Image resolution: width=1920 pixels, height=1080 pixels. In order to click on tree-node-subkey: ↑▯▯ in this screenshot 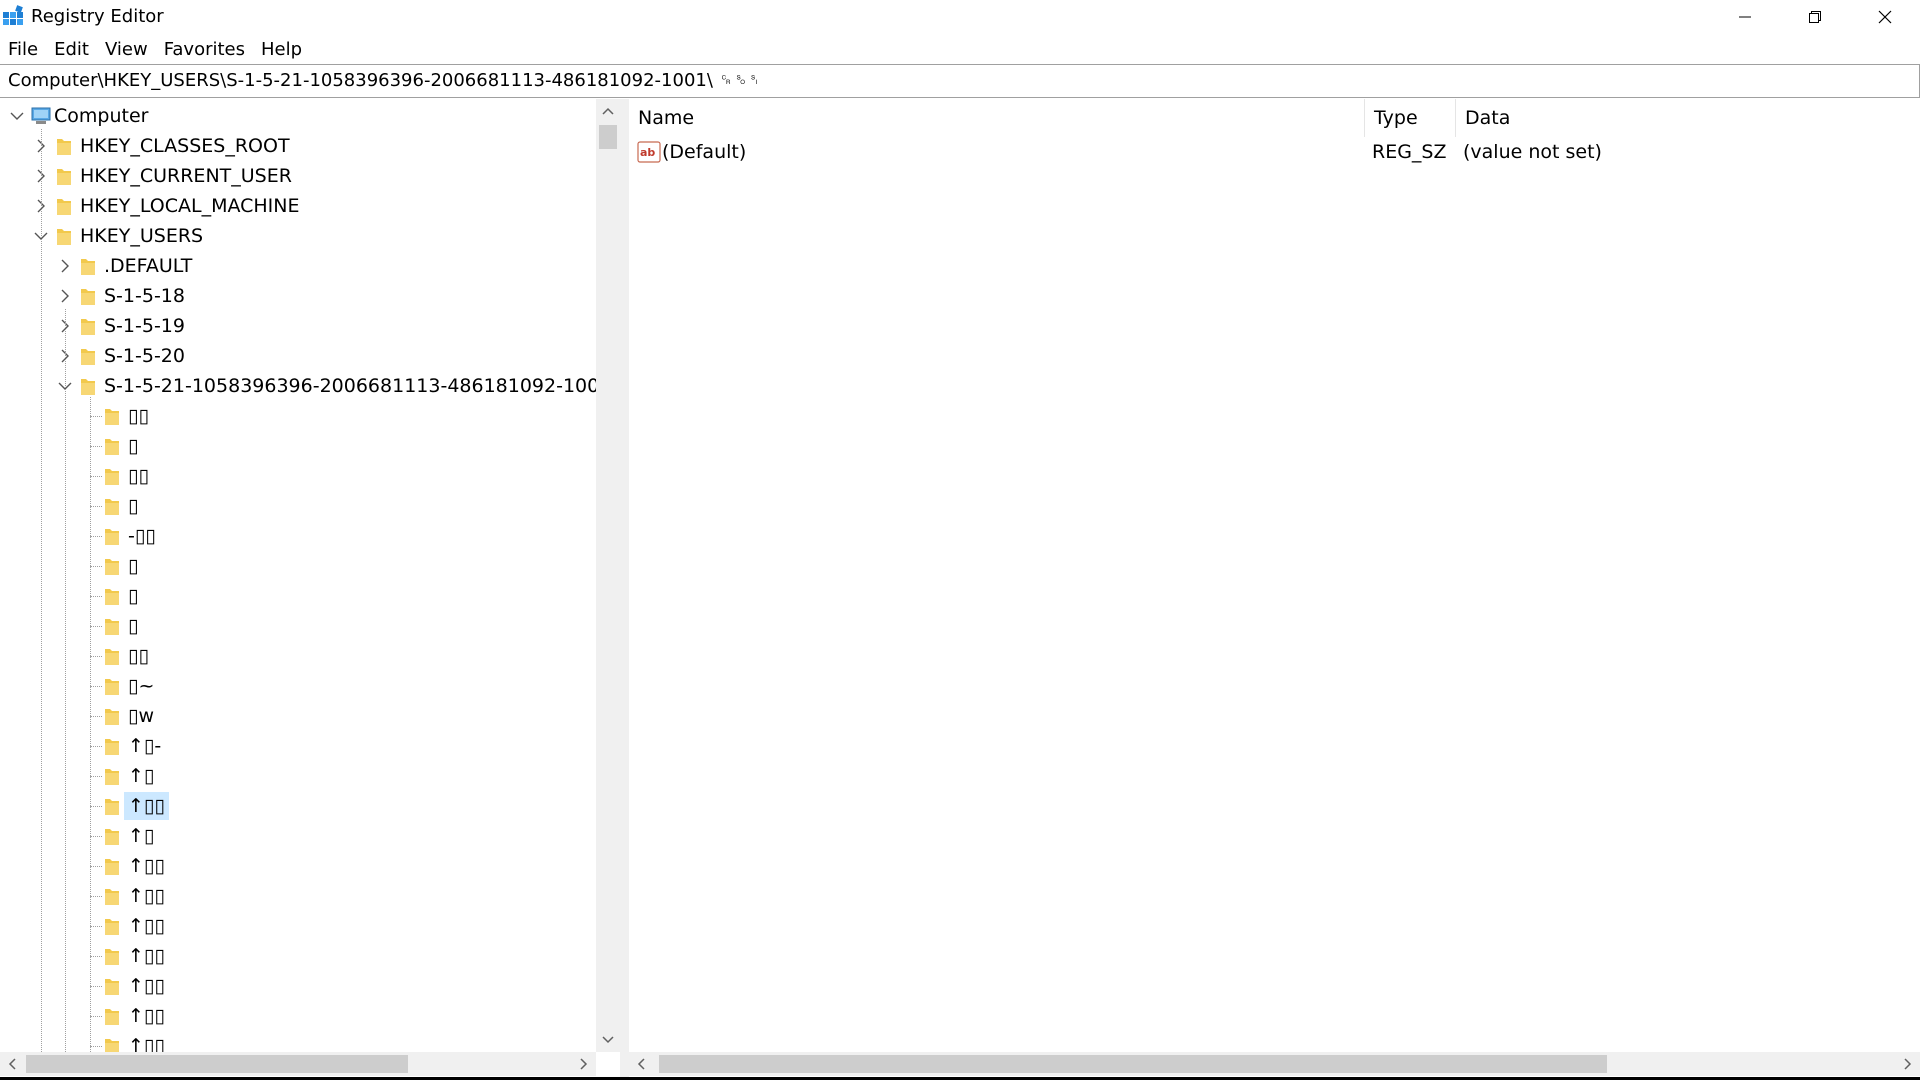, I will do `click(122, 1041)`.